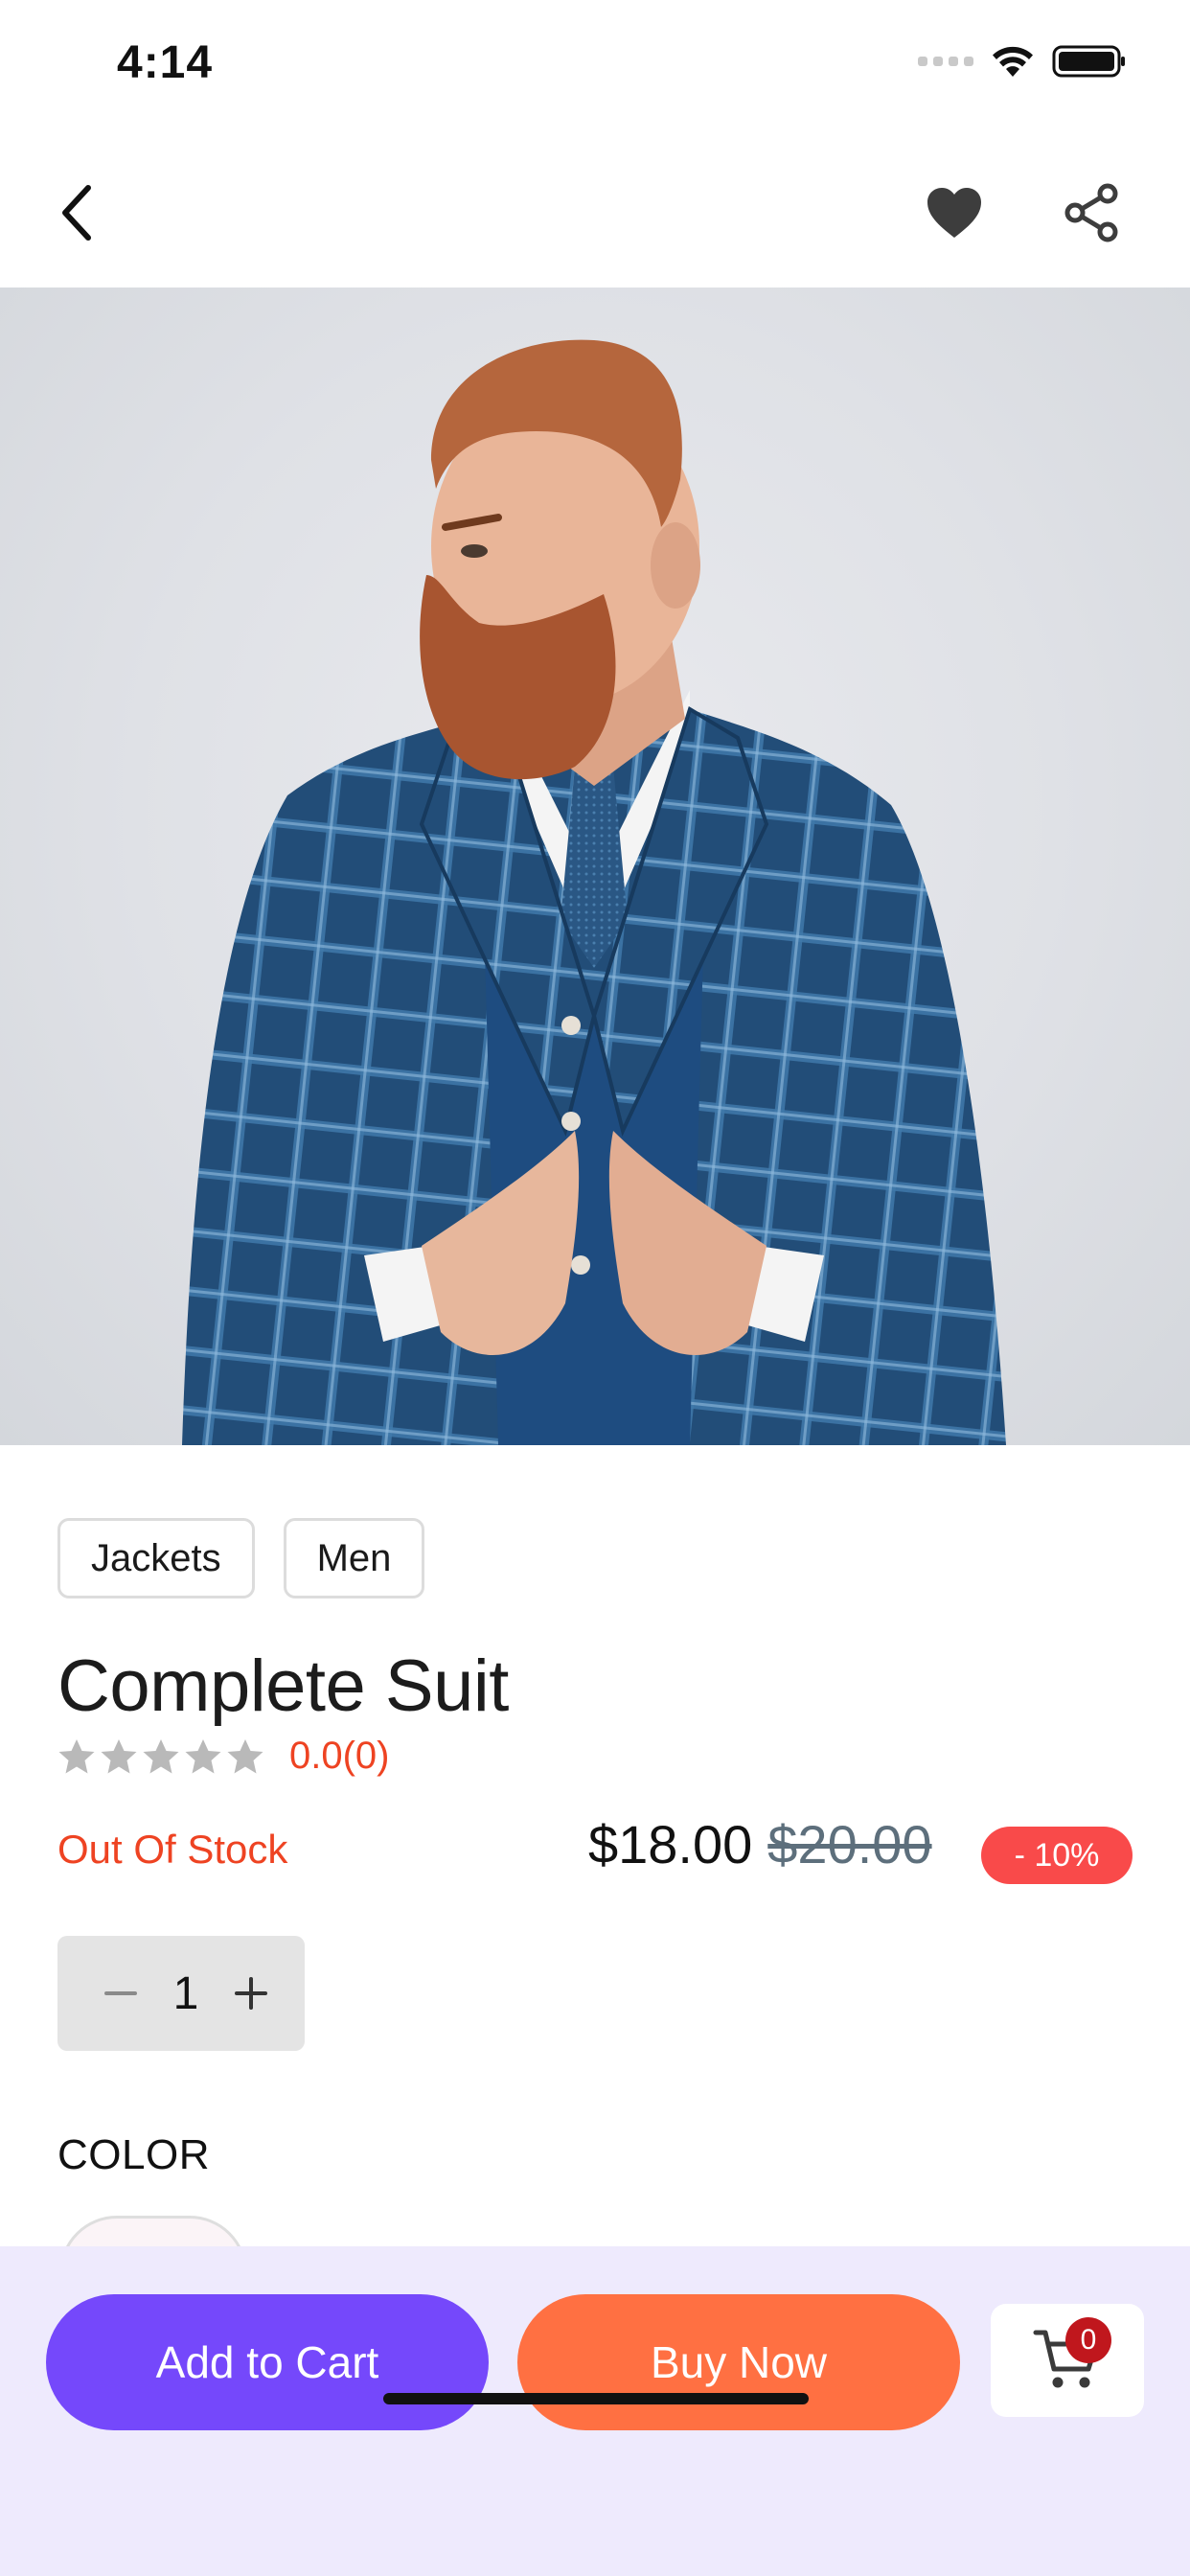  I want to click on minus-icon, so click(121, 1993).